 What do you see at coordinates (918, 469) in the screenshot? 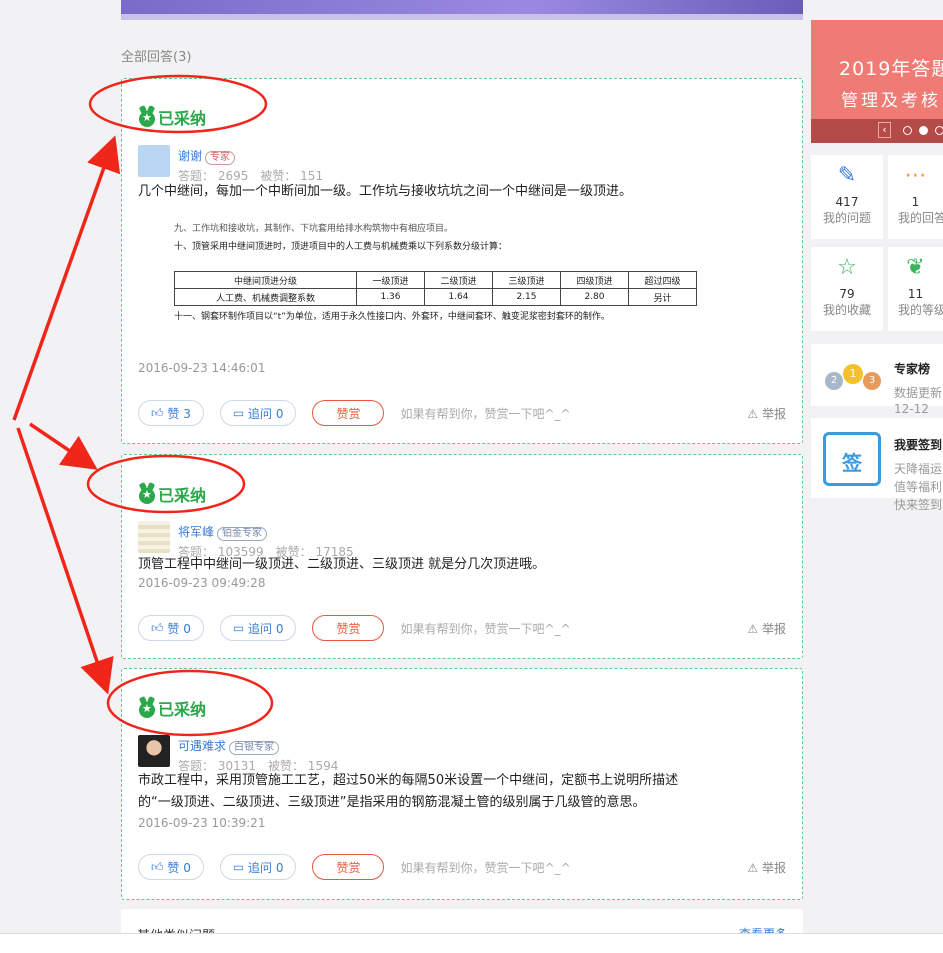
I see `signin-desc-1: 天降福运` at bounding box center [918, 469].